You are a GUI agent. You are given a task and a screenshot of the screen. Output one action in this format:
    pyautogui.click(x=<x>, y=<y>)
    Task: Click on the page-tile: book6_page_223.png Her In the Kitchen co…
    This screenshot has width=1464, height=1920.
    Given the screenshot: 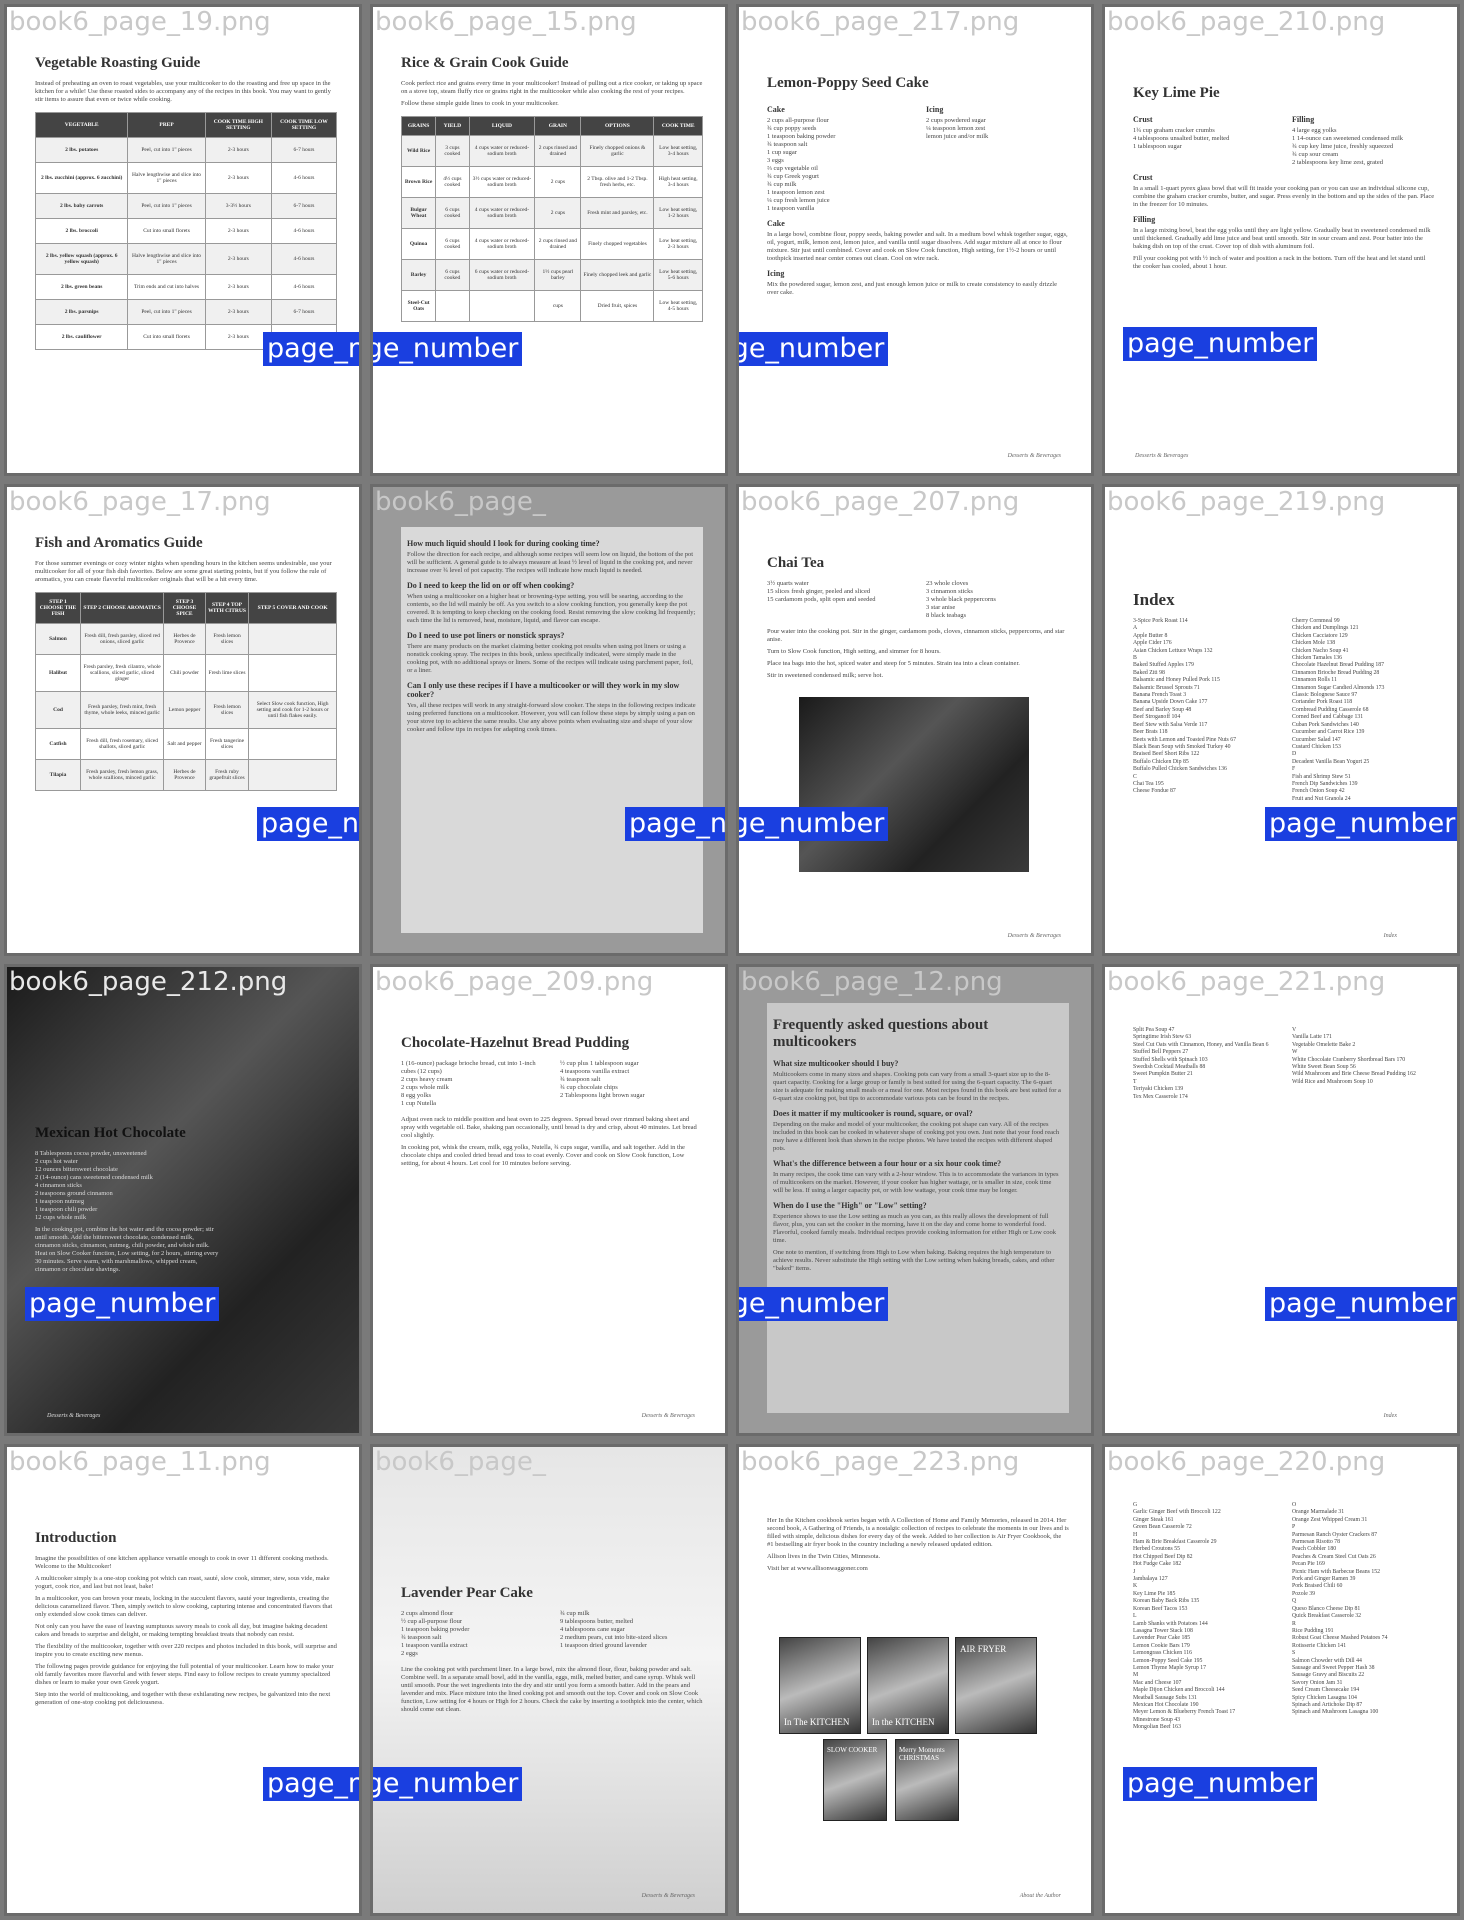 What is the action you would take?
    pyautogui.click(x=915, y=1680)
    